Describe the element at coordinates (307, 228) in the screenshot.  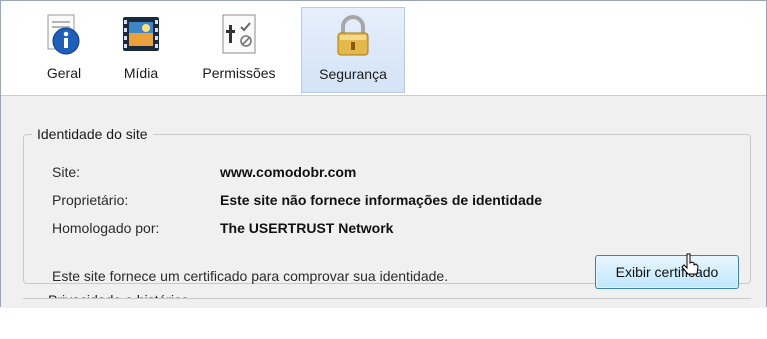
I see `verified-by-value: The USERTRUST Network` at that location.